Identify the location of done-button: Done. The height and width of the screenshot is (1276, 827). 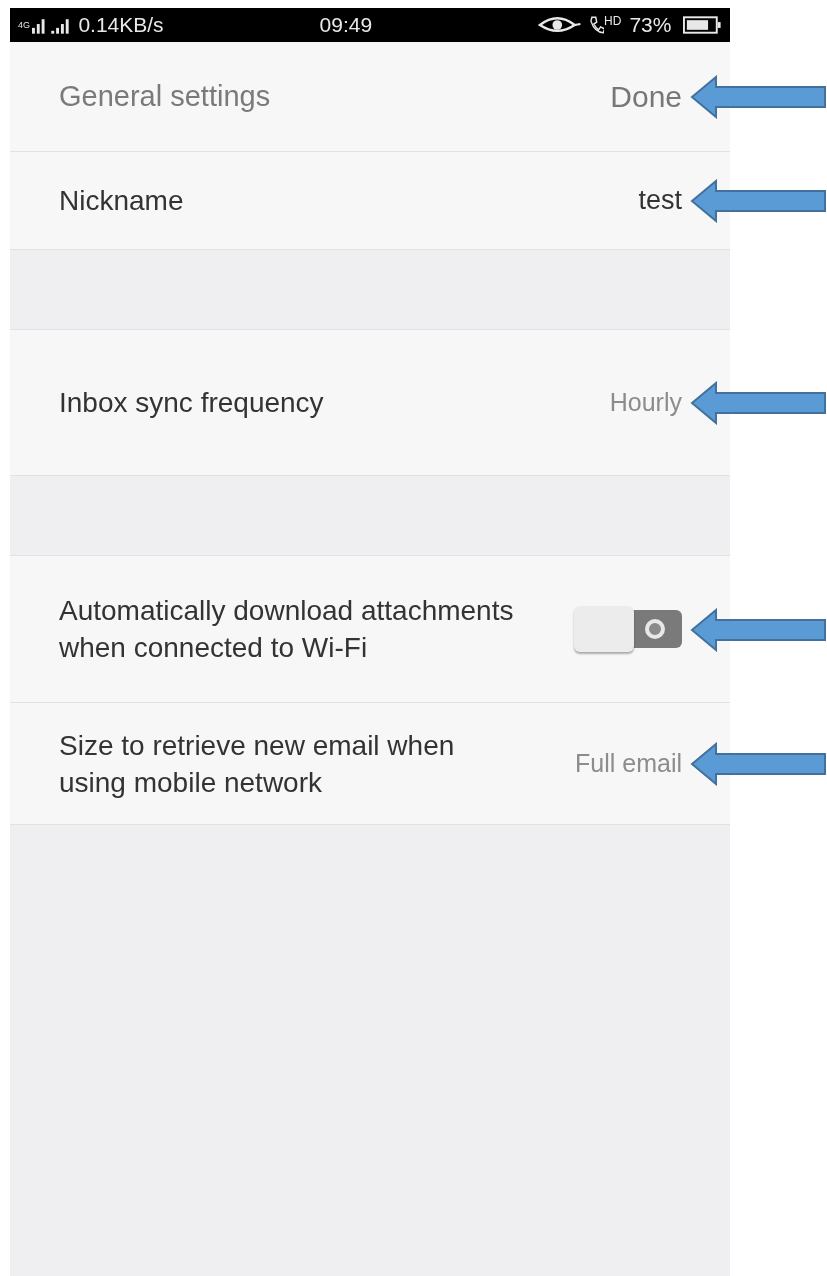
(646, 96).